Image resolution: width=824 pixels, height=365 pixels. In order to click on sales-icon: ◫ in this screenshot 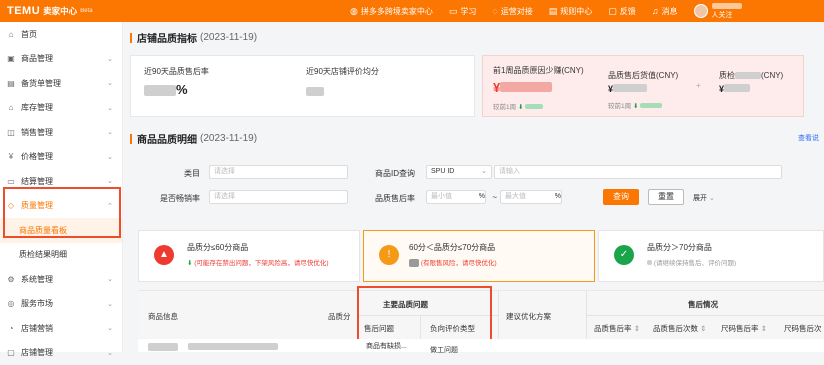, I will do `click(11, 132)`.